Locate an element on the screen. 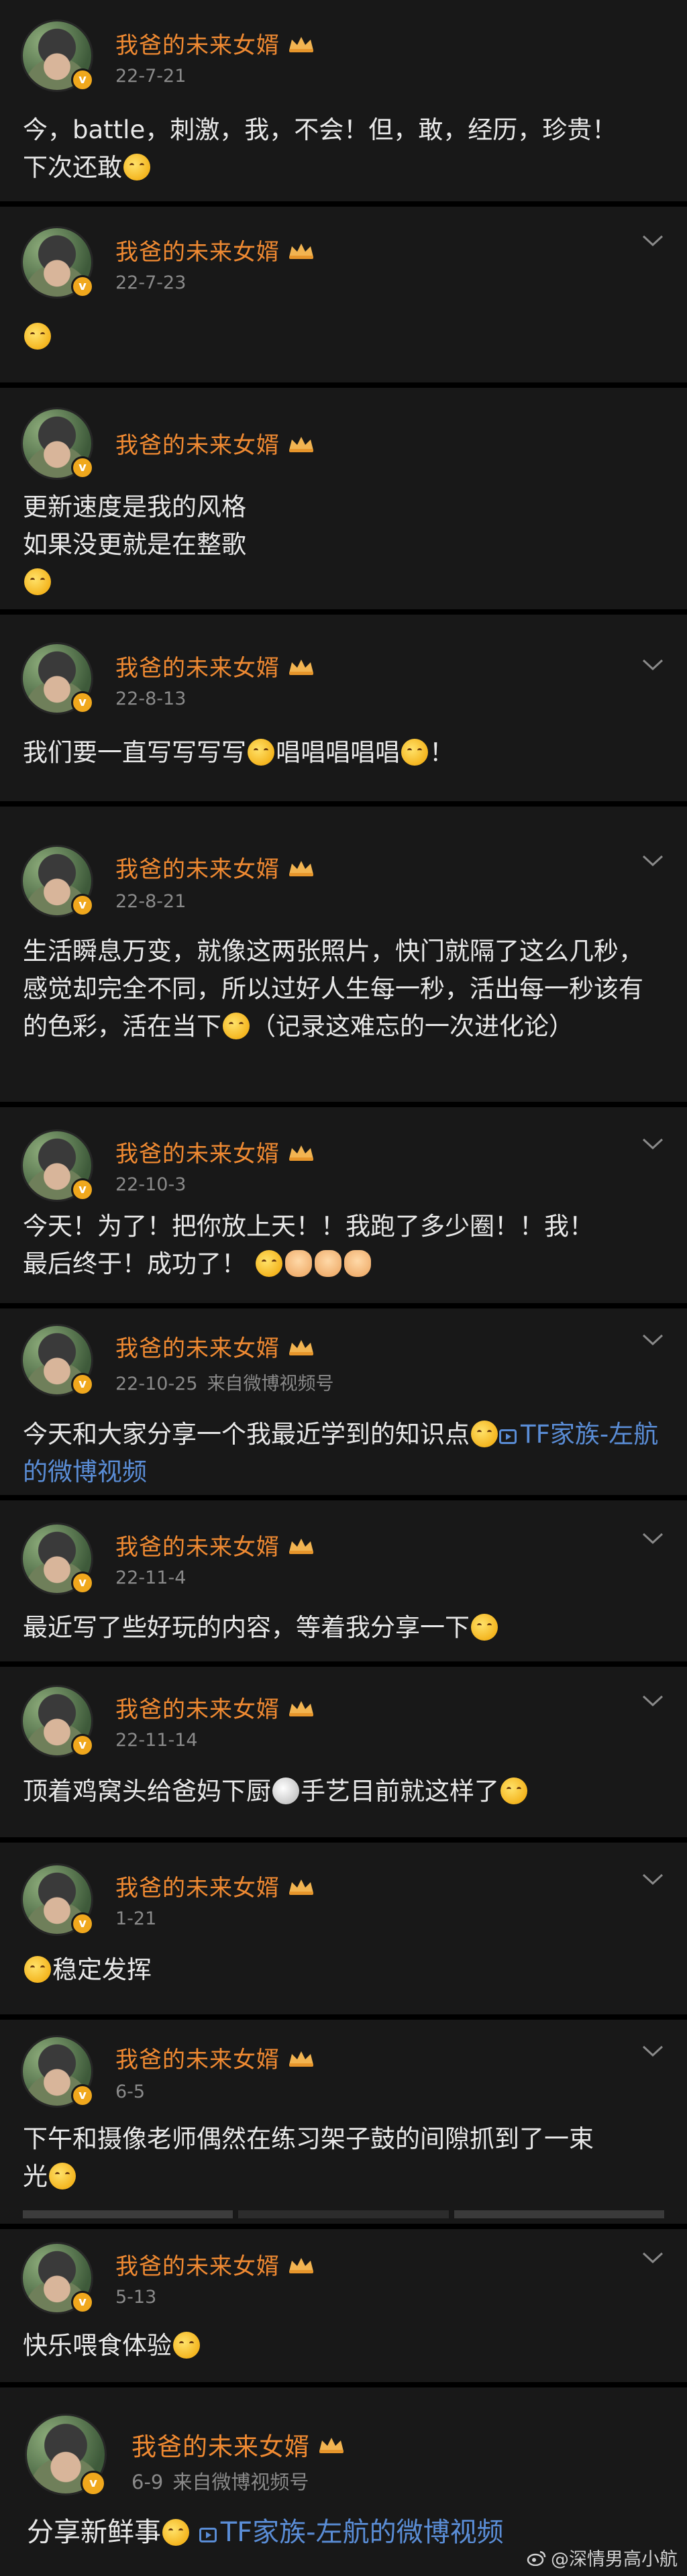  post-meta: 22-10-25 来自微博视频号 is located at coordinates (225, 1382).